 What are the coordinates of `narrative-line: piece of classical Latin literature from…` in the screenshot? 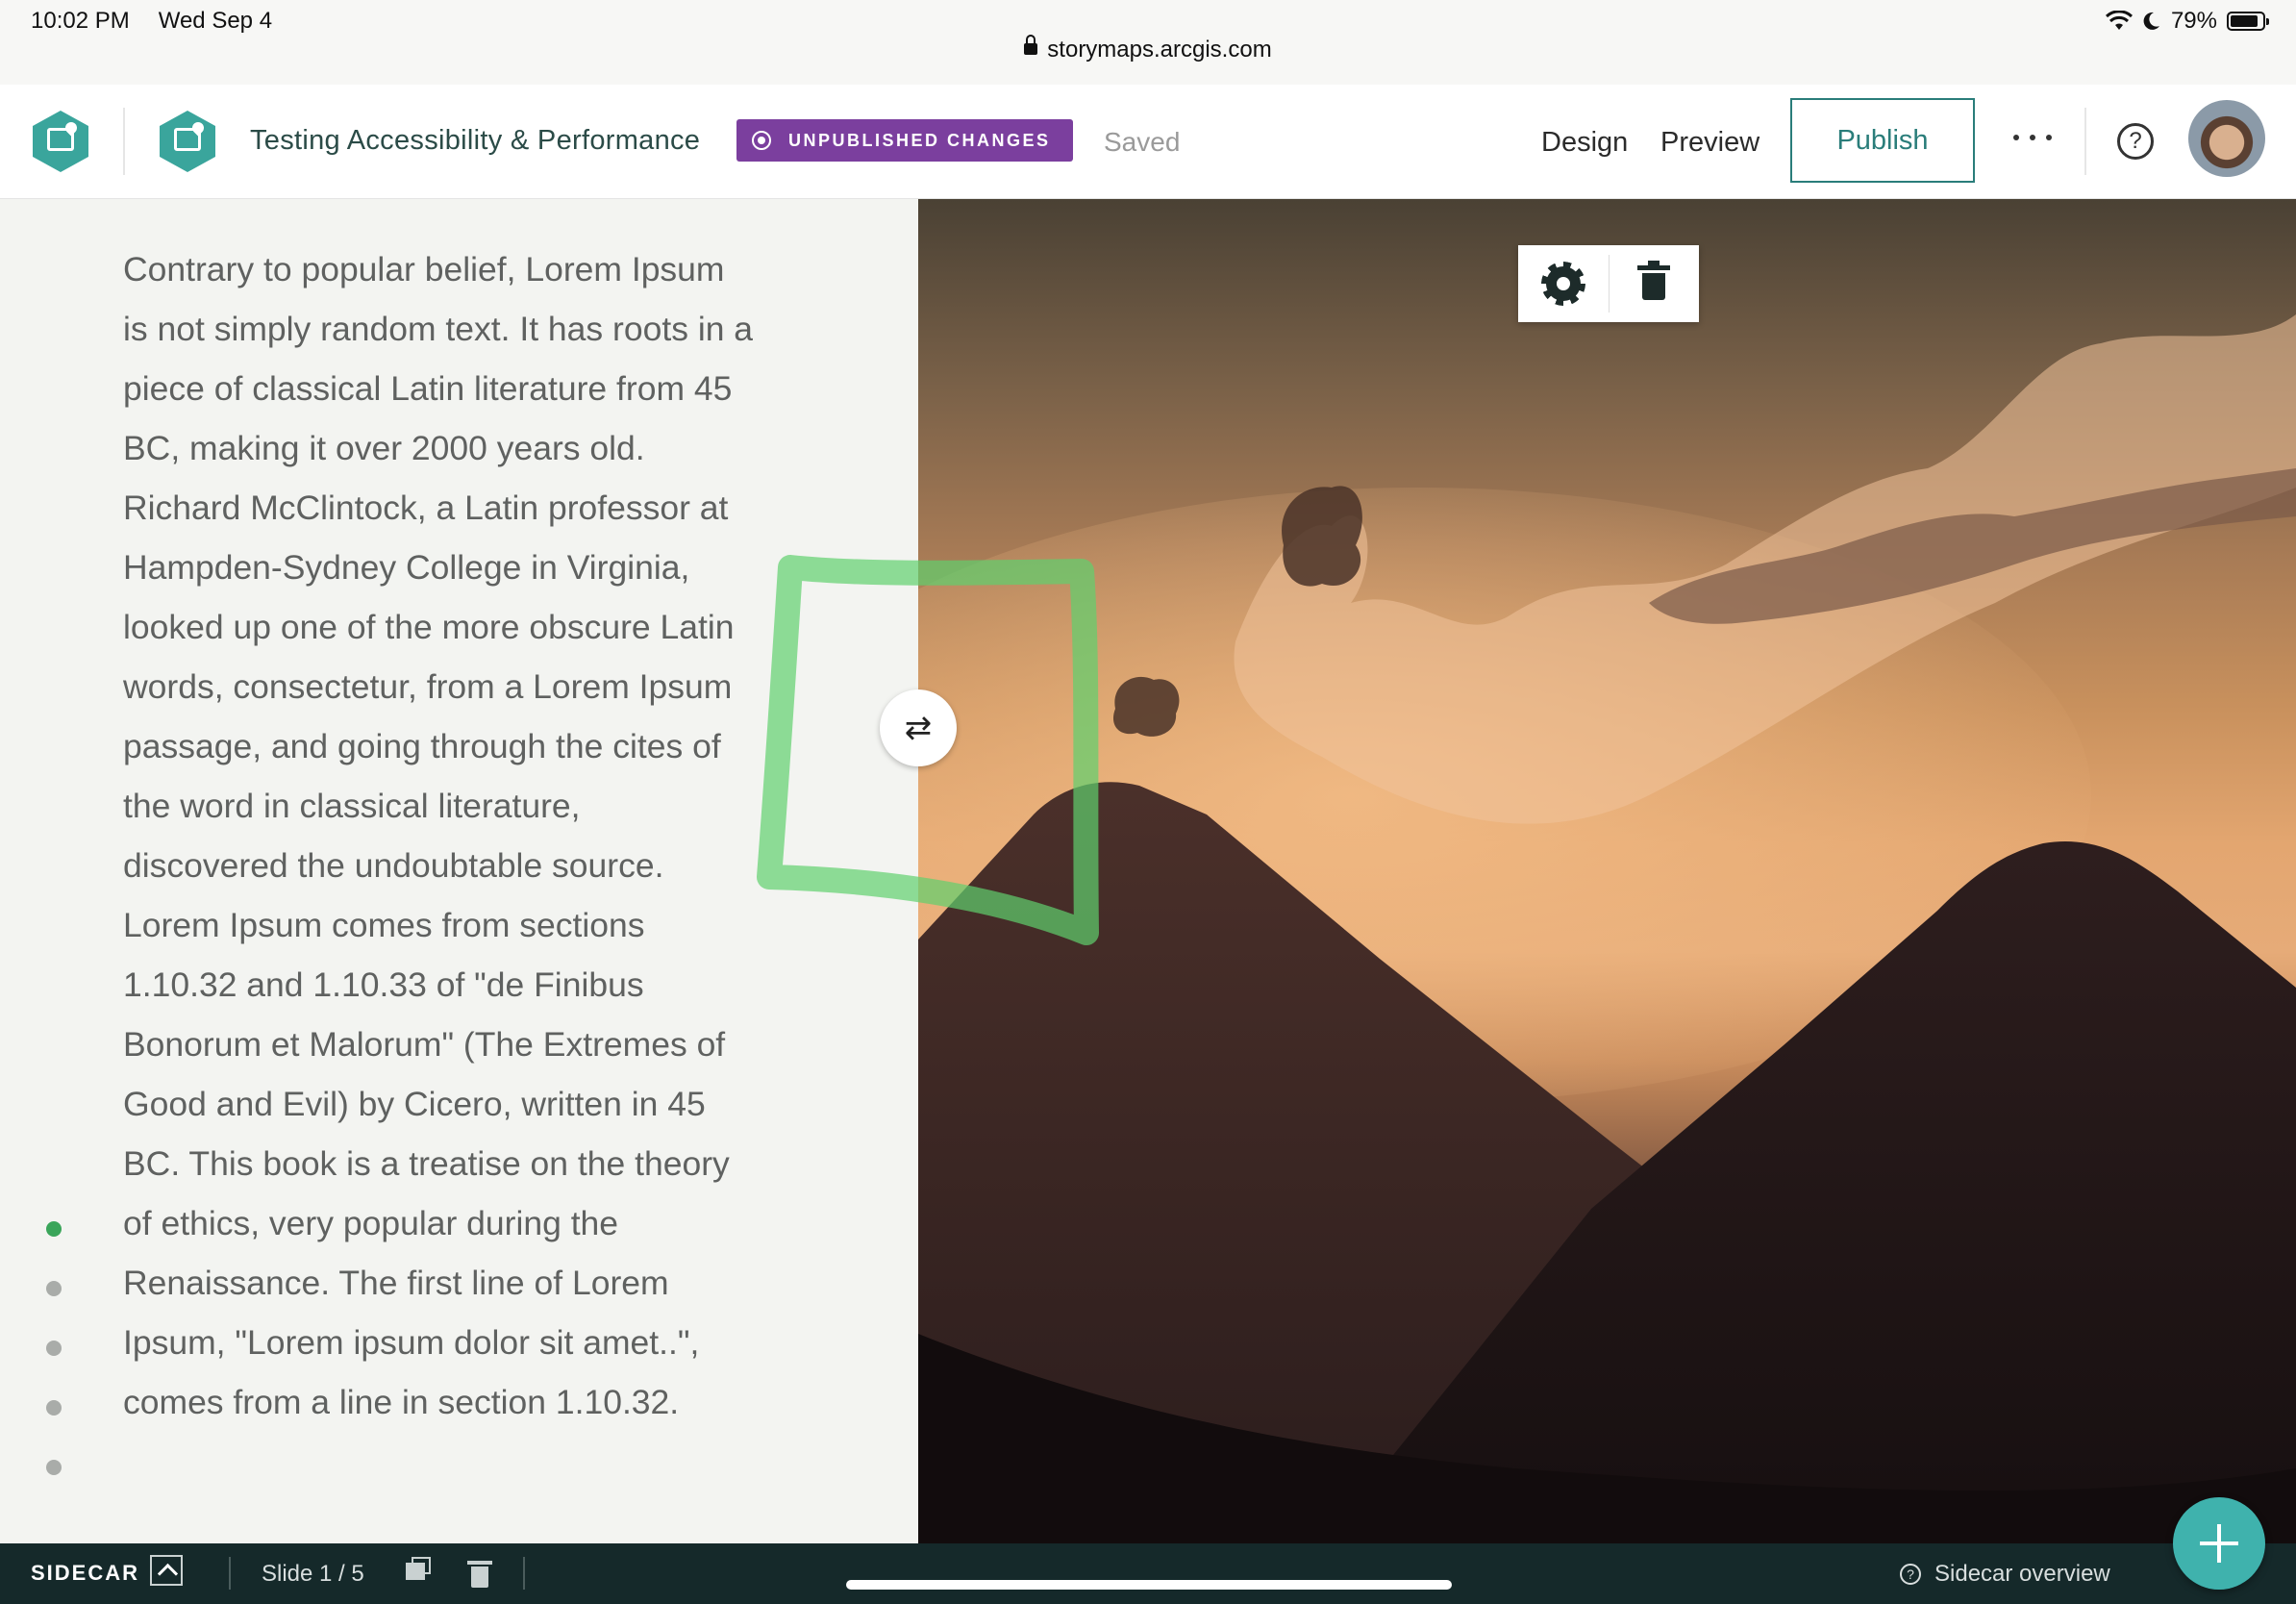 It's located at (428, 388).